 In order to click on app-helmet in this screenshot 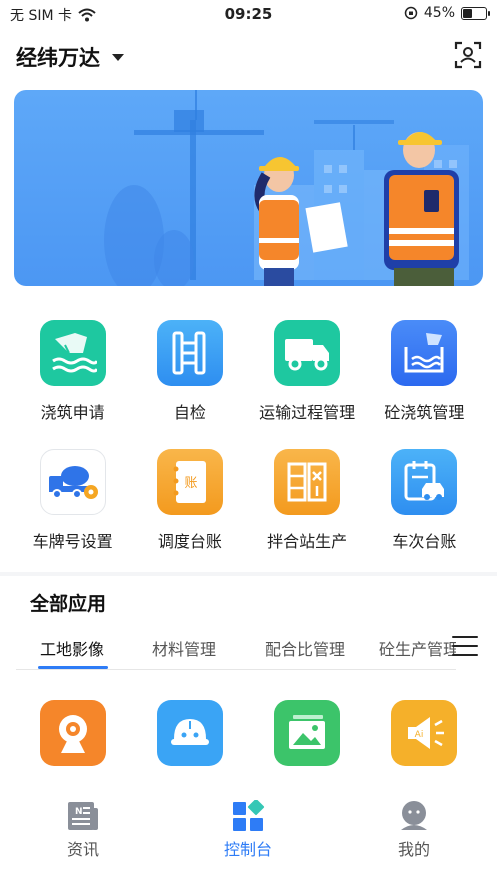, I will do `click(189, 733)`.